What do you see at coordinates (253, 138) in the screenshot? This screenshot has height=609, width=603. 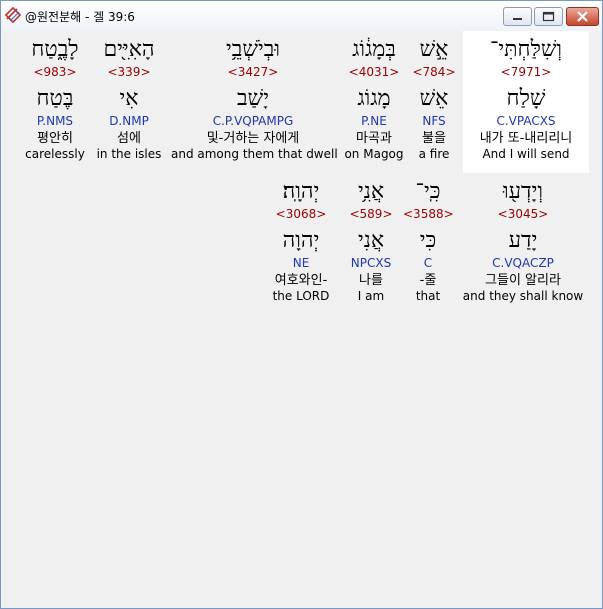 I see `korean-gloss: 및-거하는 자에게` at bounding box center [253, 138].